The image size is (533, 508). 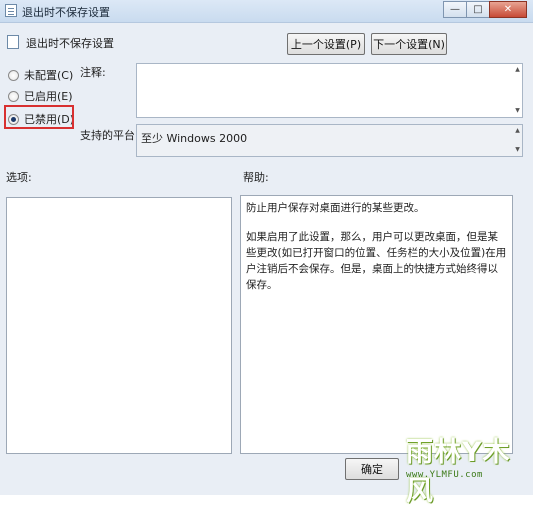 What do you see at coordinates (326, 44) in the screenshot?
I see `previous-setting-button: 上一个设置(P)` at bounding box center [326, 44].